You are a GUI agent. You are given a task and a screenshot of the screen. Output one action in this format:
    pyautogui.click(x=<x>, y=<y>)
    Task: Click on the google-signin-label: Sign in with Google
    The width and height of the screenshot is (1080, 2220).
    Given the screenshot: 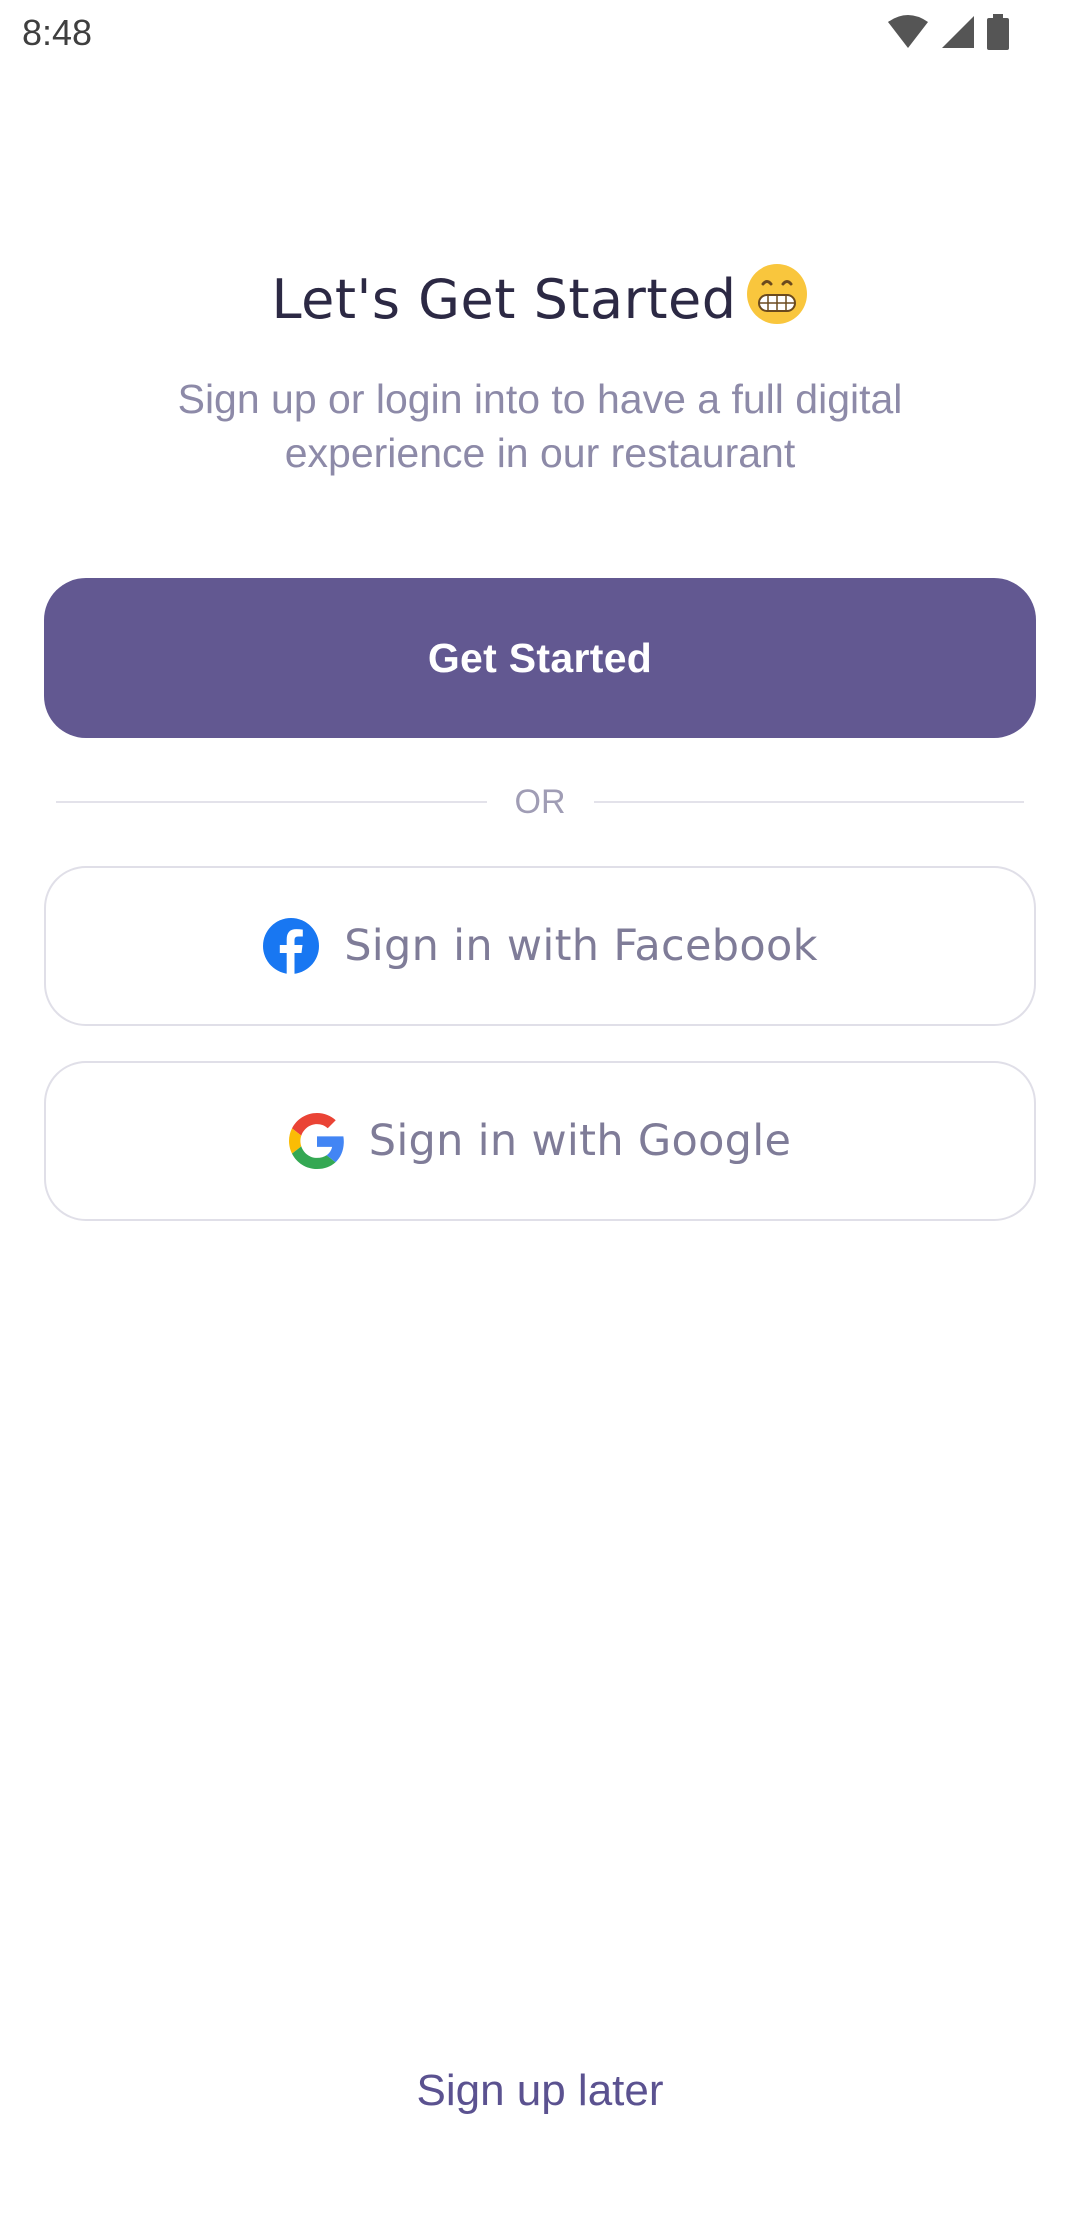 What is the action you would take?
    pyautogui.click(x=580, y=1141)
    